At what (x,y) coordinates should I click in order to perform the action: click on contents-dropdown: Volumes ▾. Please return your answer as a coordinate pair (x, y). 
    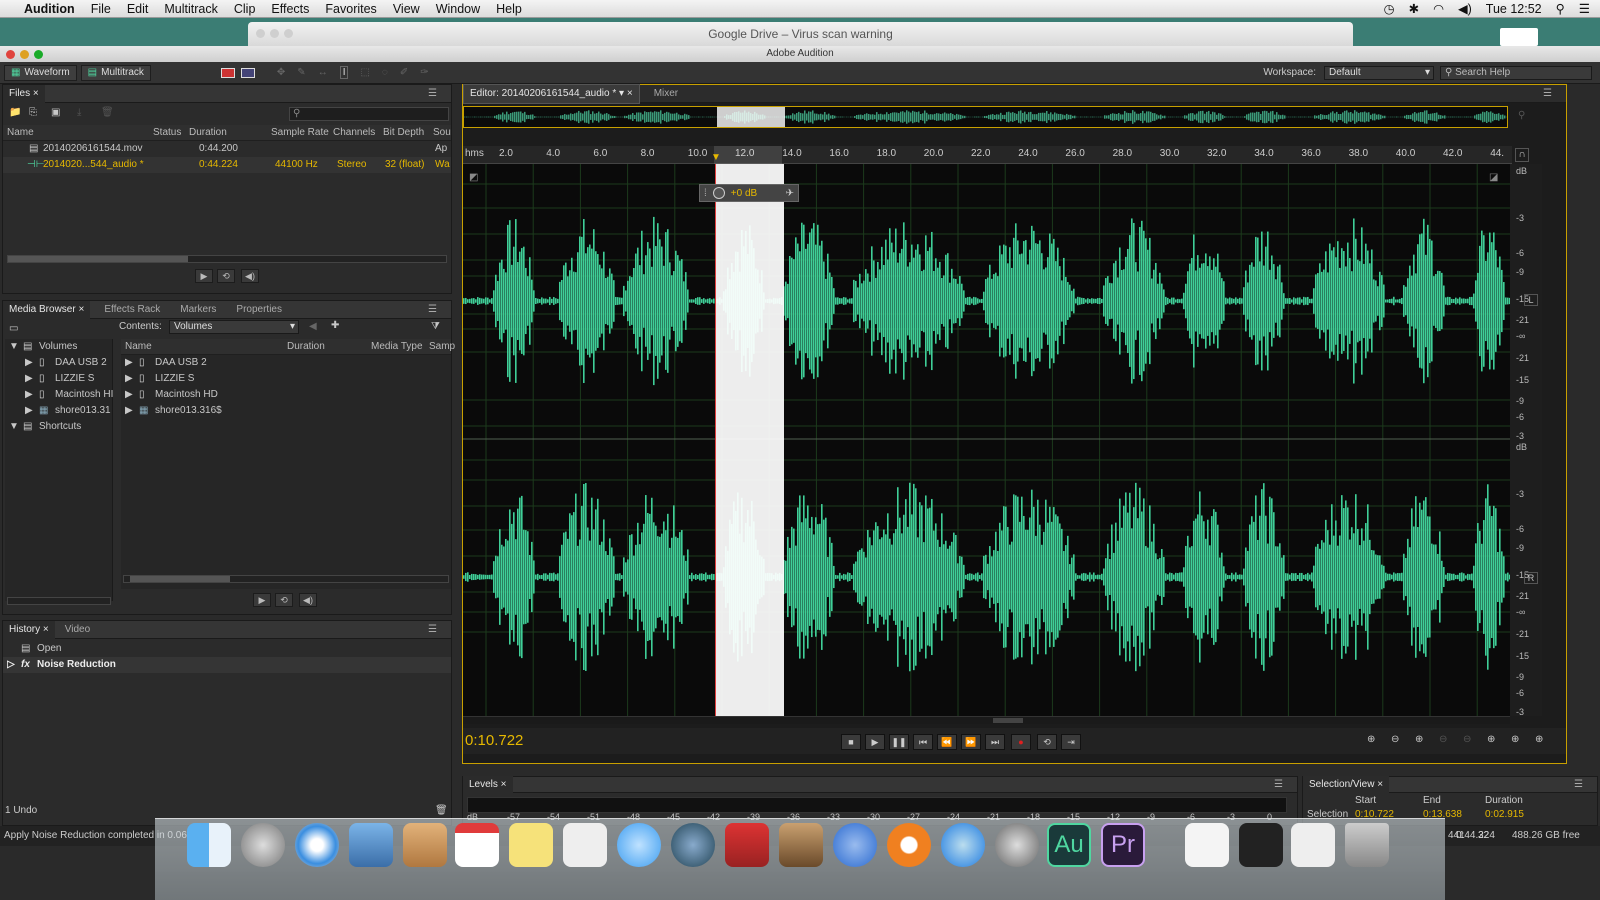
    Looking at the image, I should click on (234, 327).